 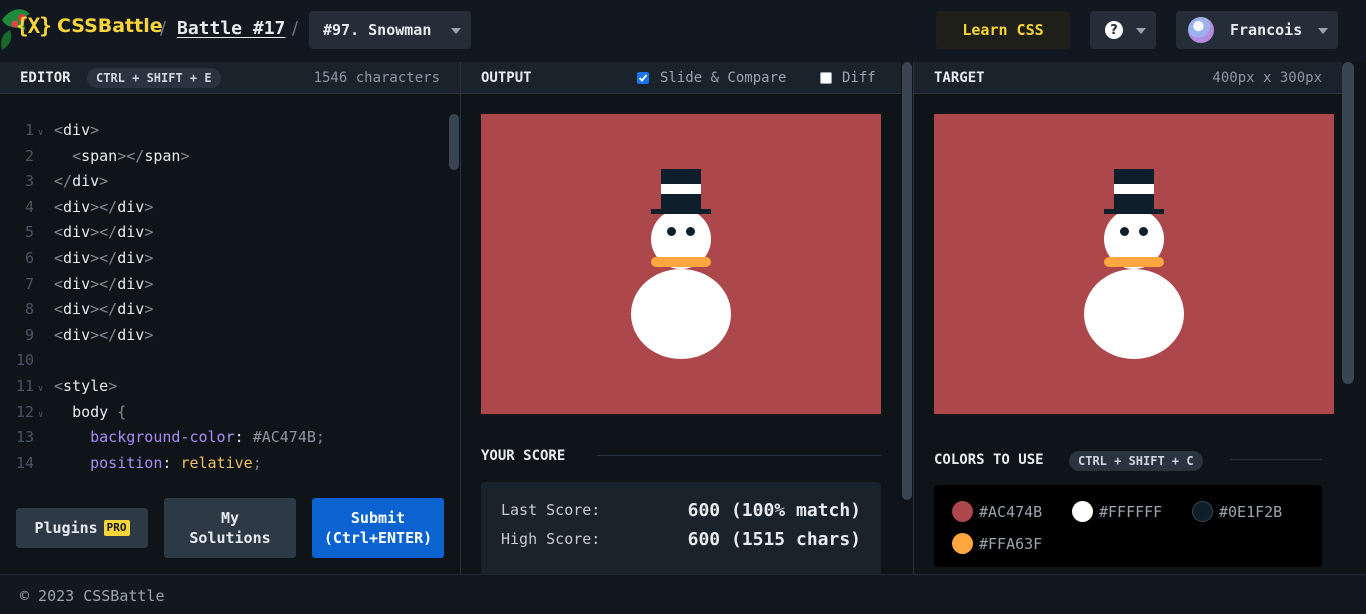 I want to click on submit-button: Submit (Ctrl+ENTER), so click(x=378, y=528).